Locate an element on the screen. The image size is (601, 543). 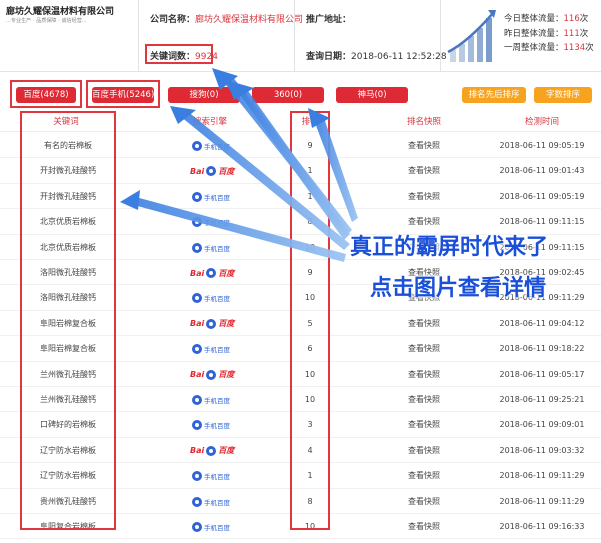
arrow-to-keyword-column is located at coordinates (233, 226).